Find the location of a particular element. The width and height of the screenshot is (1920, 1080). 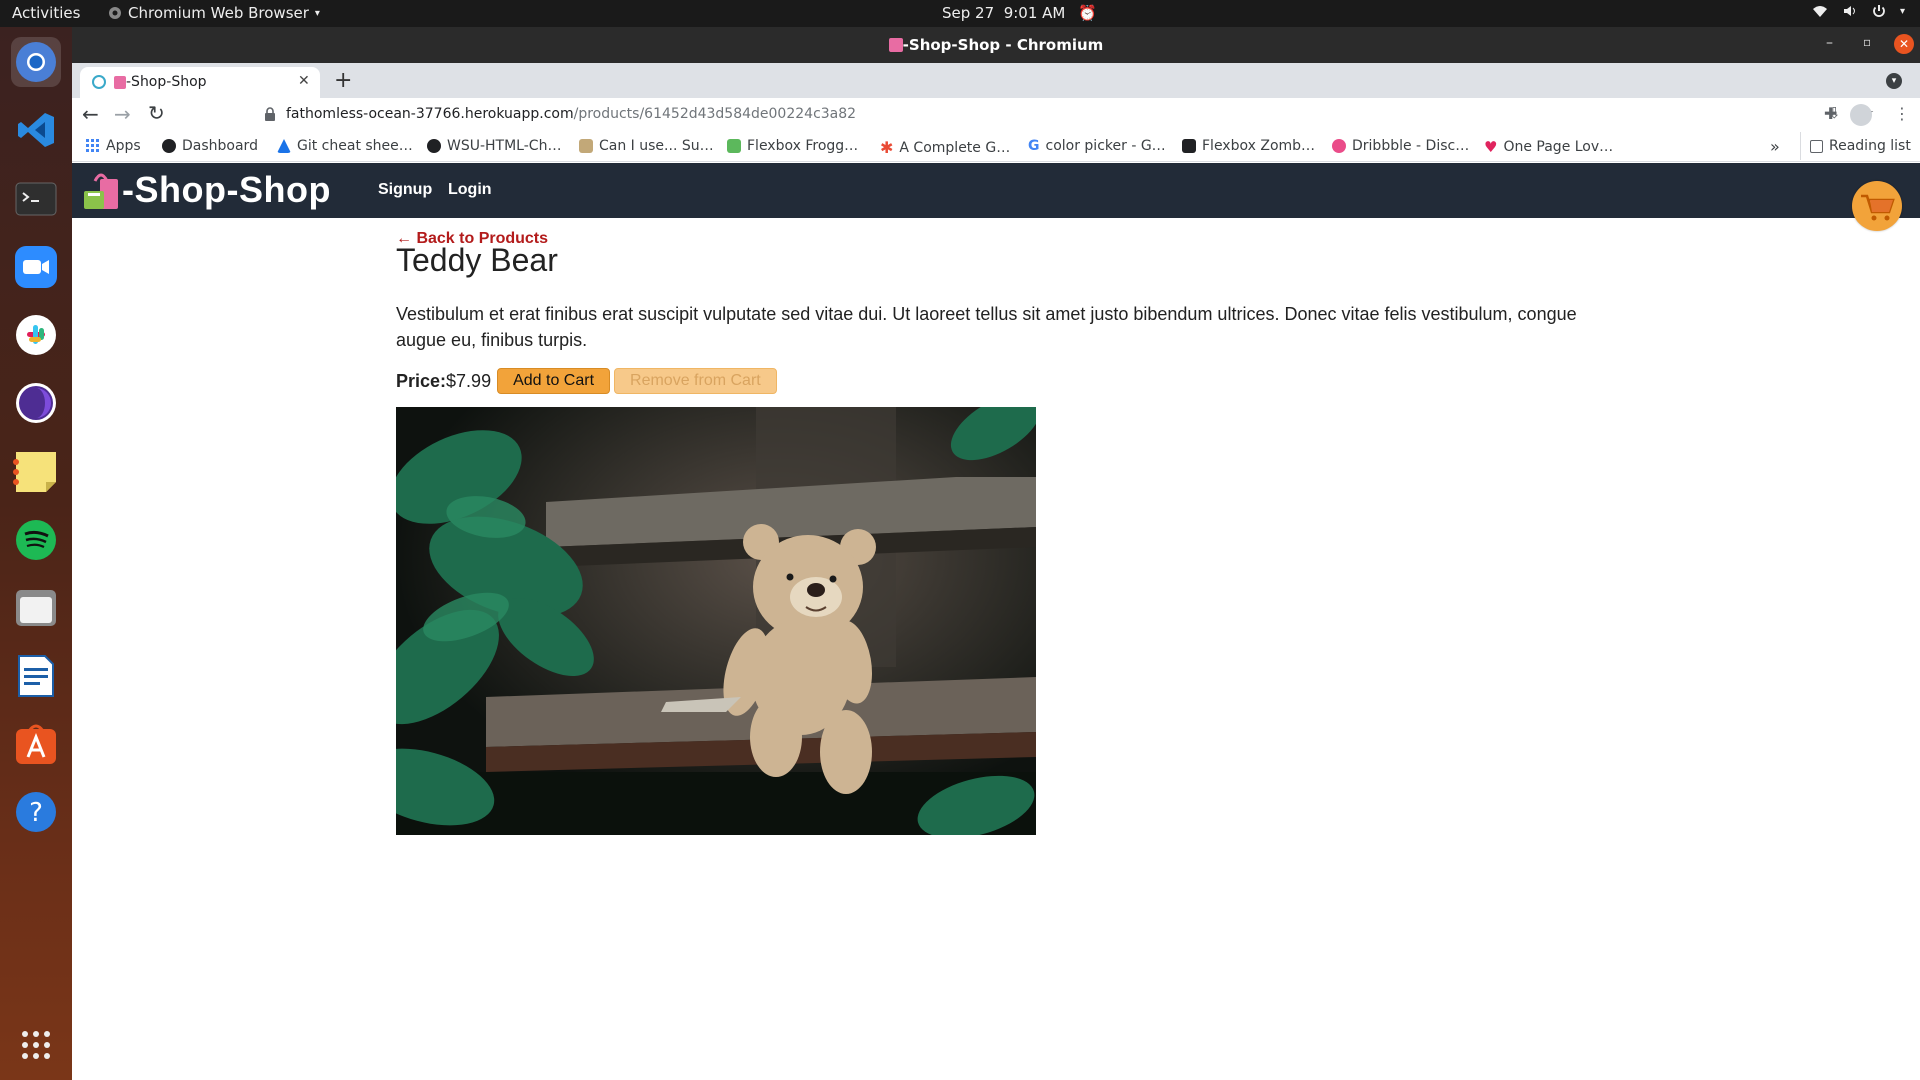

dock-spotify is located at coordinates (36, 540).